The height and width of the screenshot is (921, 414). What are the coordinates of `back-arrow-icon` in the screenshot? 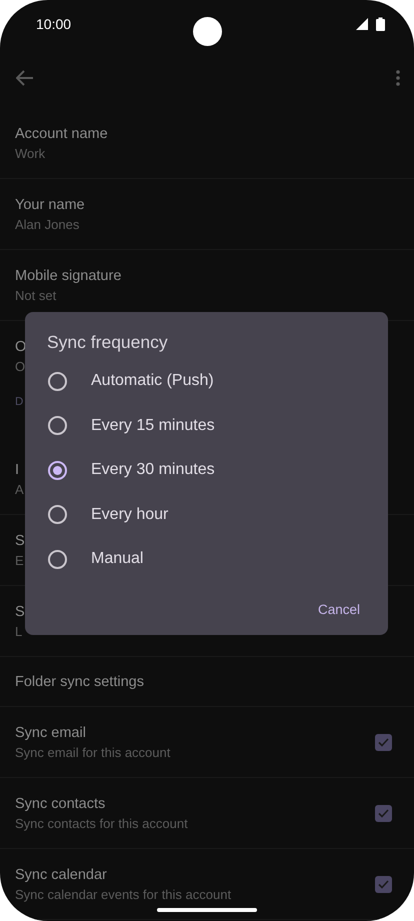 It's located at (25, 78).